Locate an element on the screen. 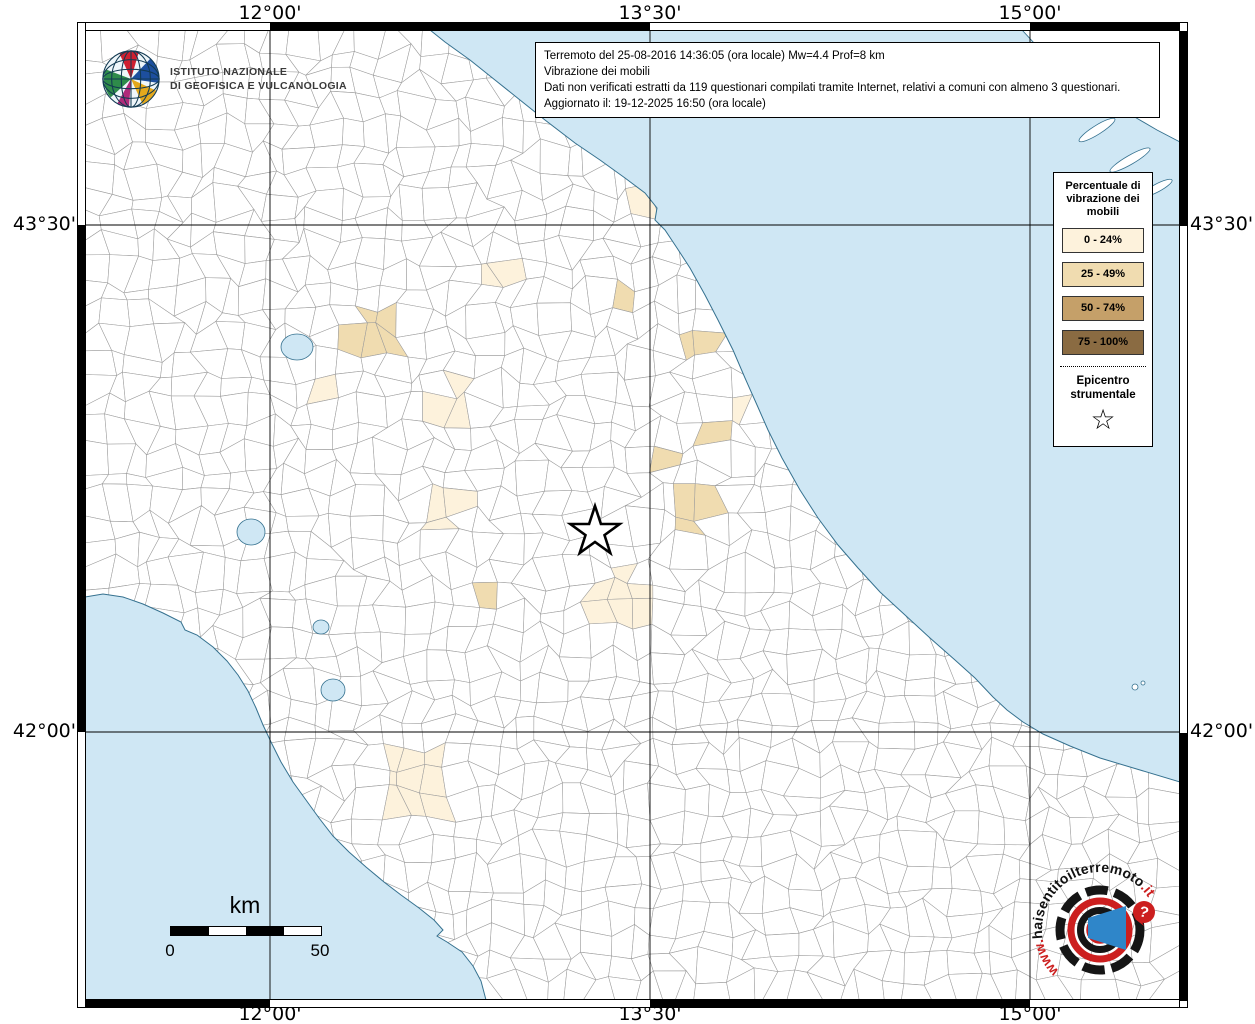 This screenshot has height=1024, width=1255. legend-divider is located at coordinates (1103, 366).